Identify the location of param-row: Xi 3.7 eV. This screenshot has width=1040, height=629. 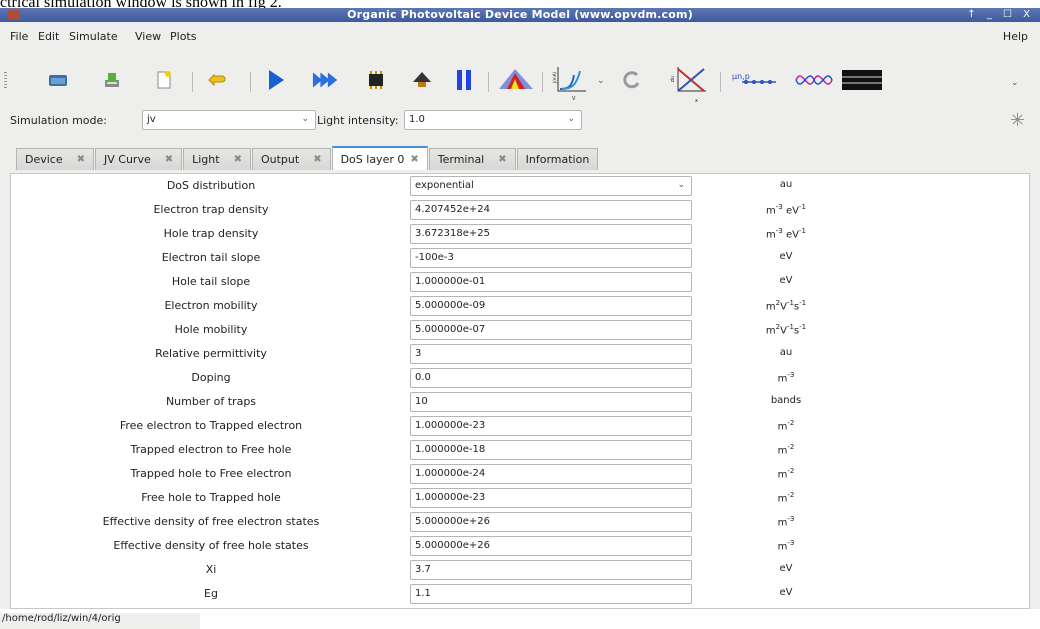
(520, 570).